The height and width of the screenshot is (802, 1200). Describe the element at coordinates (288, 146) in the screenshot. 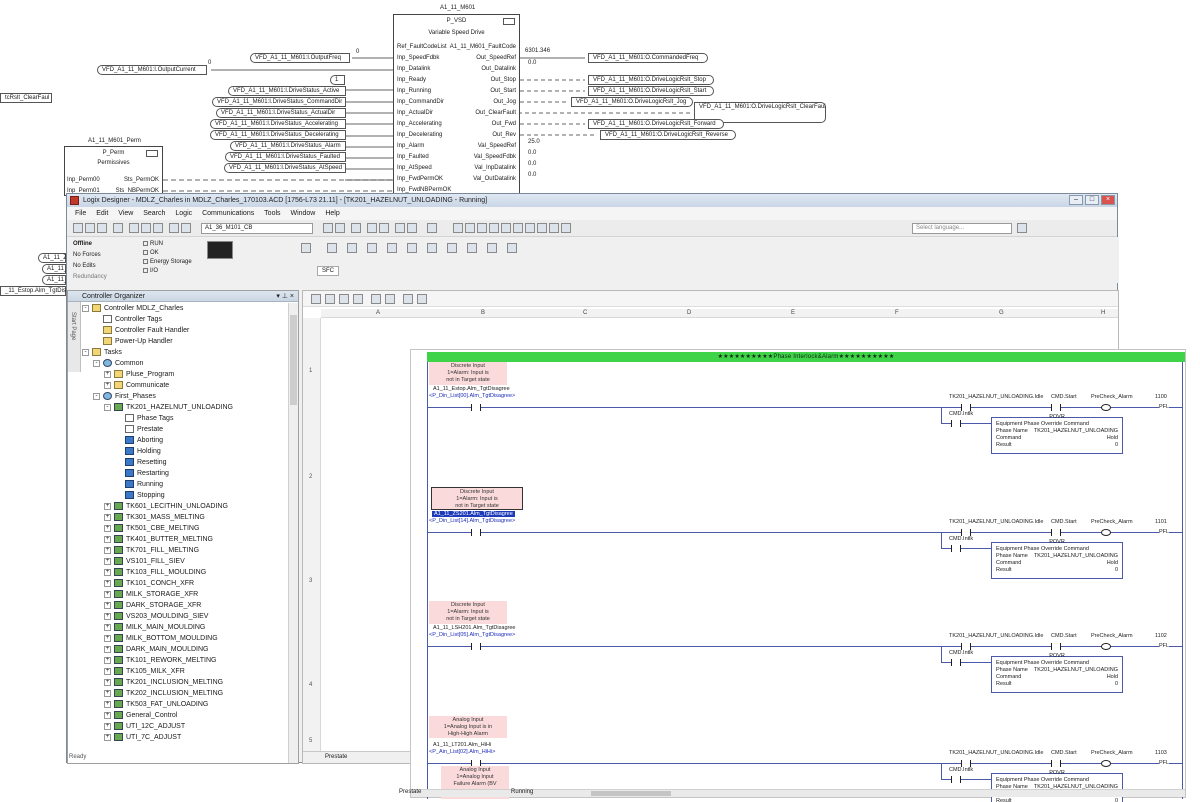

I see `fbd-input-tag: VFD_A1_11_M601:I.DriveStatus_Alarm` at that location.